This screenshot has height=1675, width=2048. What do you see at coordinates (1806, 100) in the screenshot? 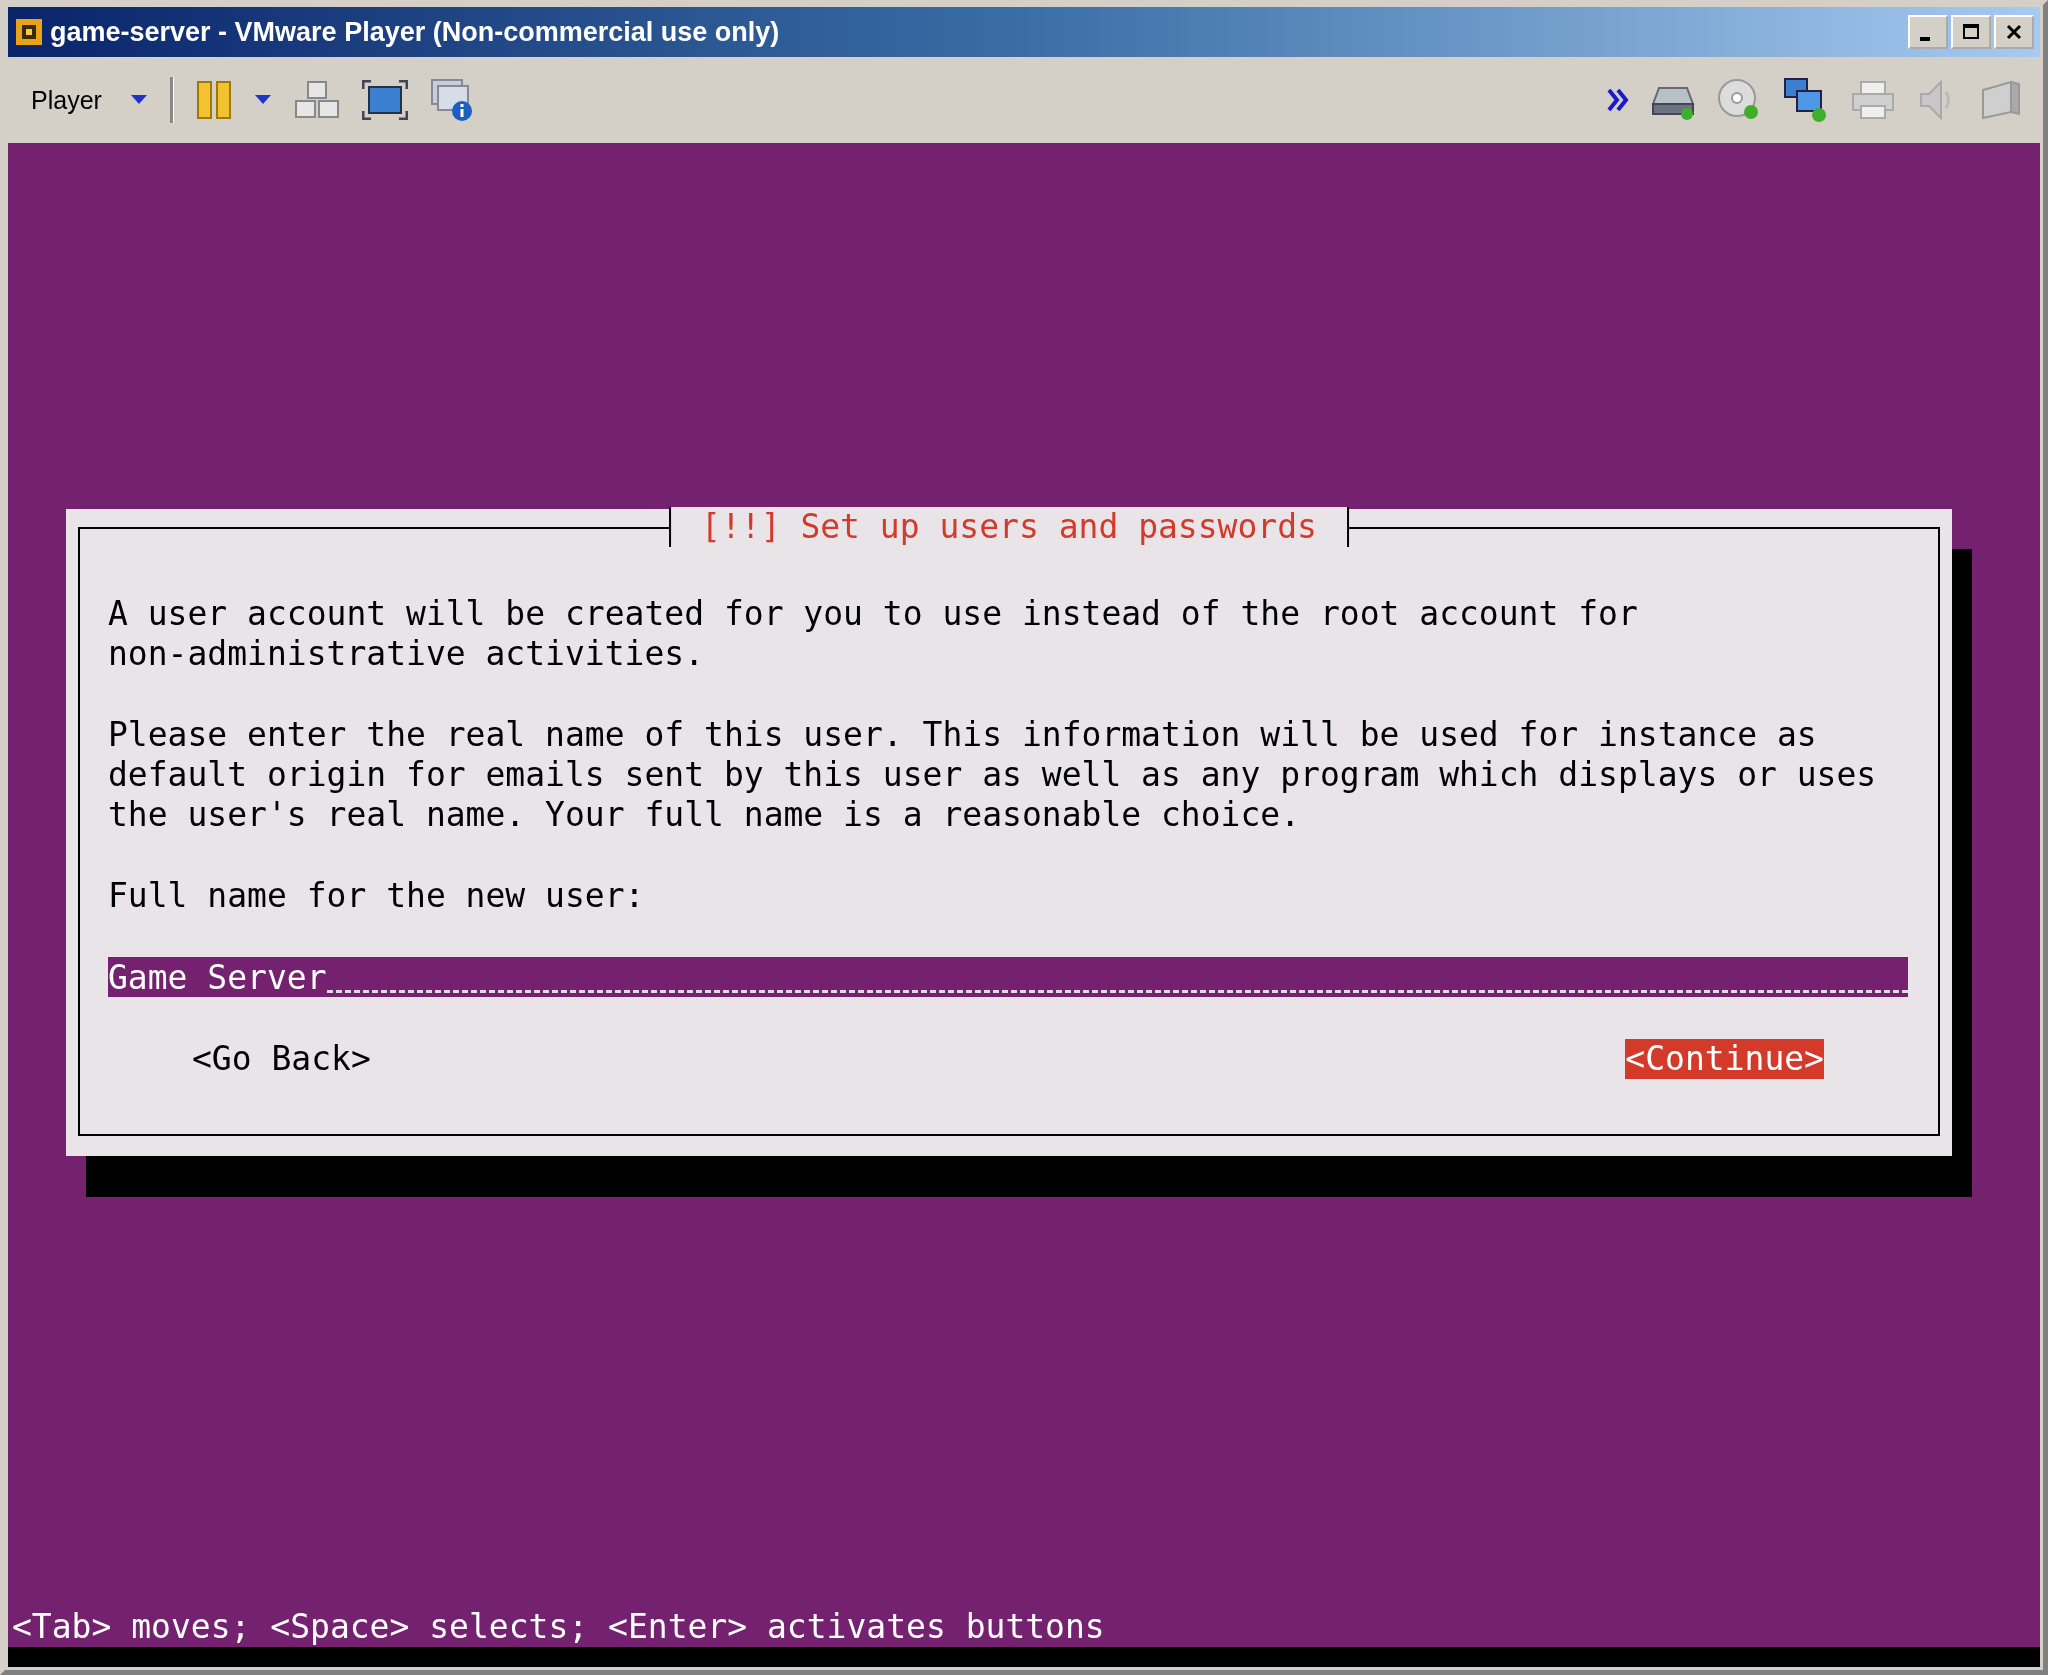
I see `network-computers-icon` at bounding box center [1806, 100].